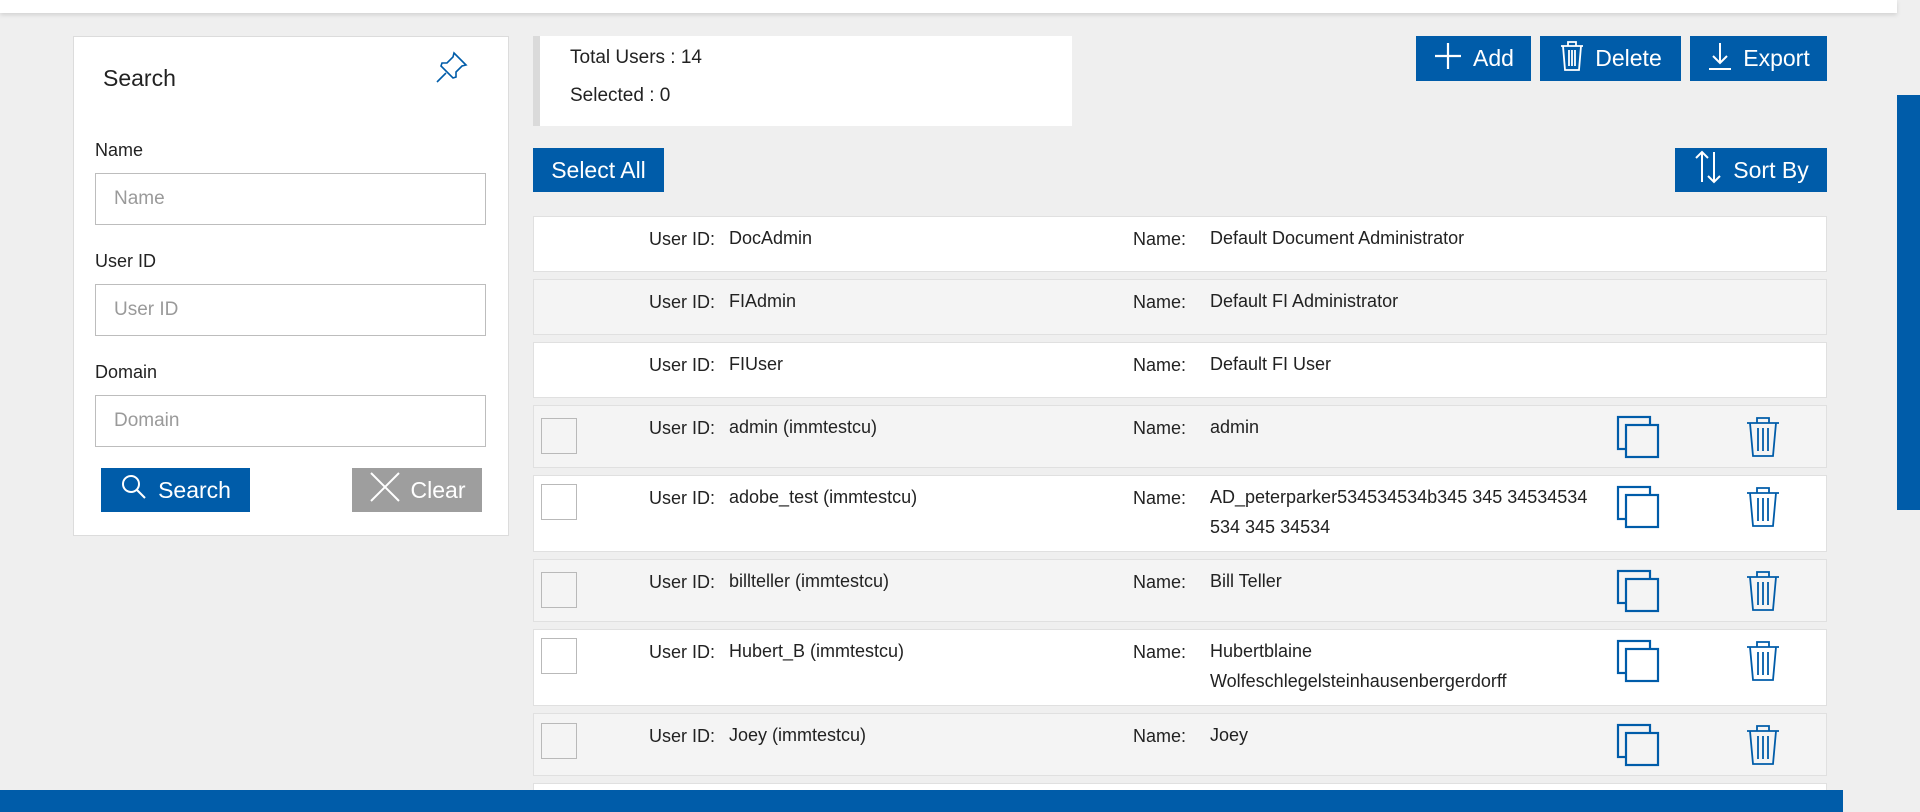 The height and width of the screenshot is (812, 1920). What do you see at coordinates (139, 490) in the screenshot?
I see `search-icon` at bounding box center [139, 490].